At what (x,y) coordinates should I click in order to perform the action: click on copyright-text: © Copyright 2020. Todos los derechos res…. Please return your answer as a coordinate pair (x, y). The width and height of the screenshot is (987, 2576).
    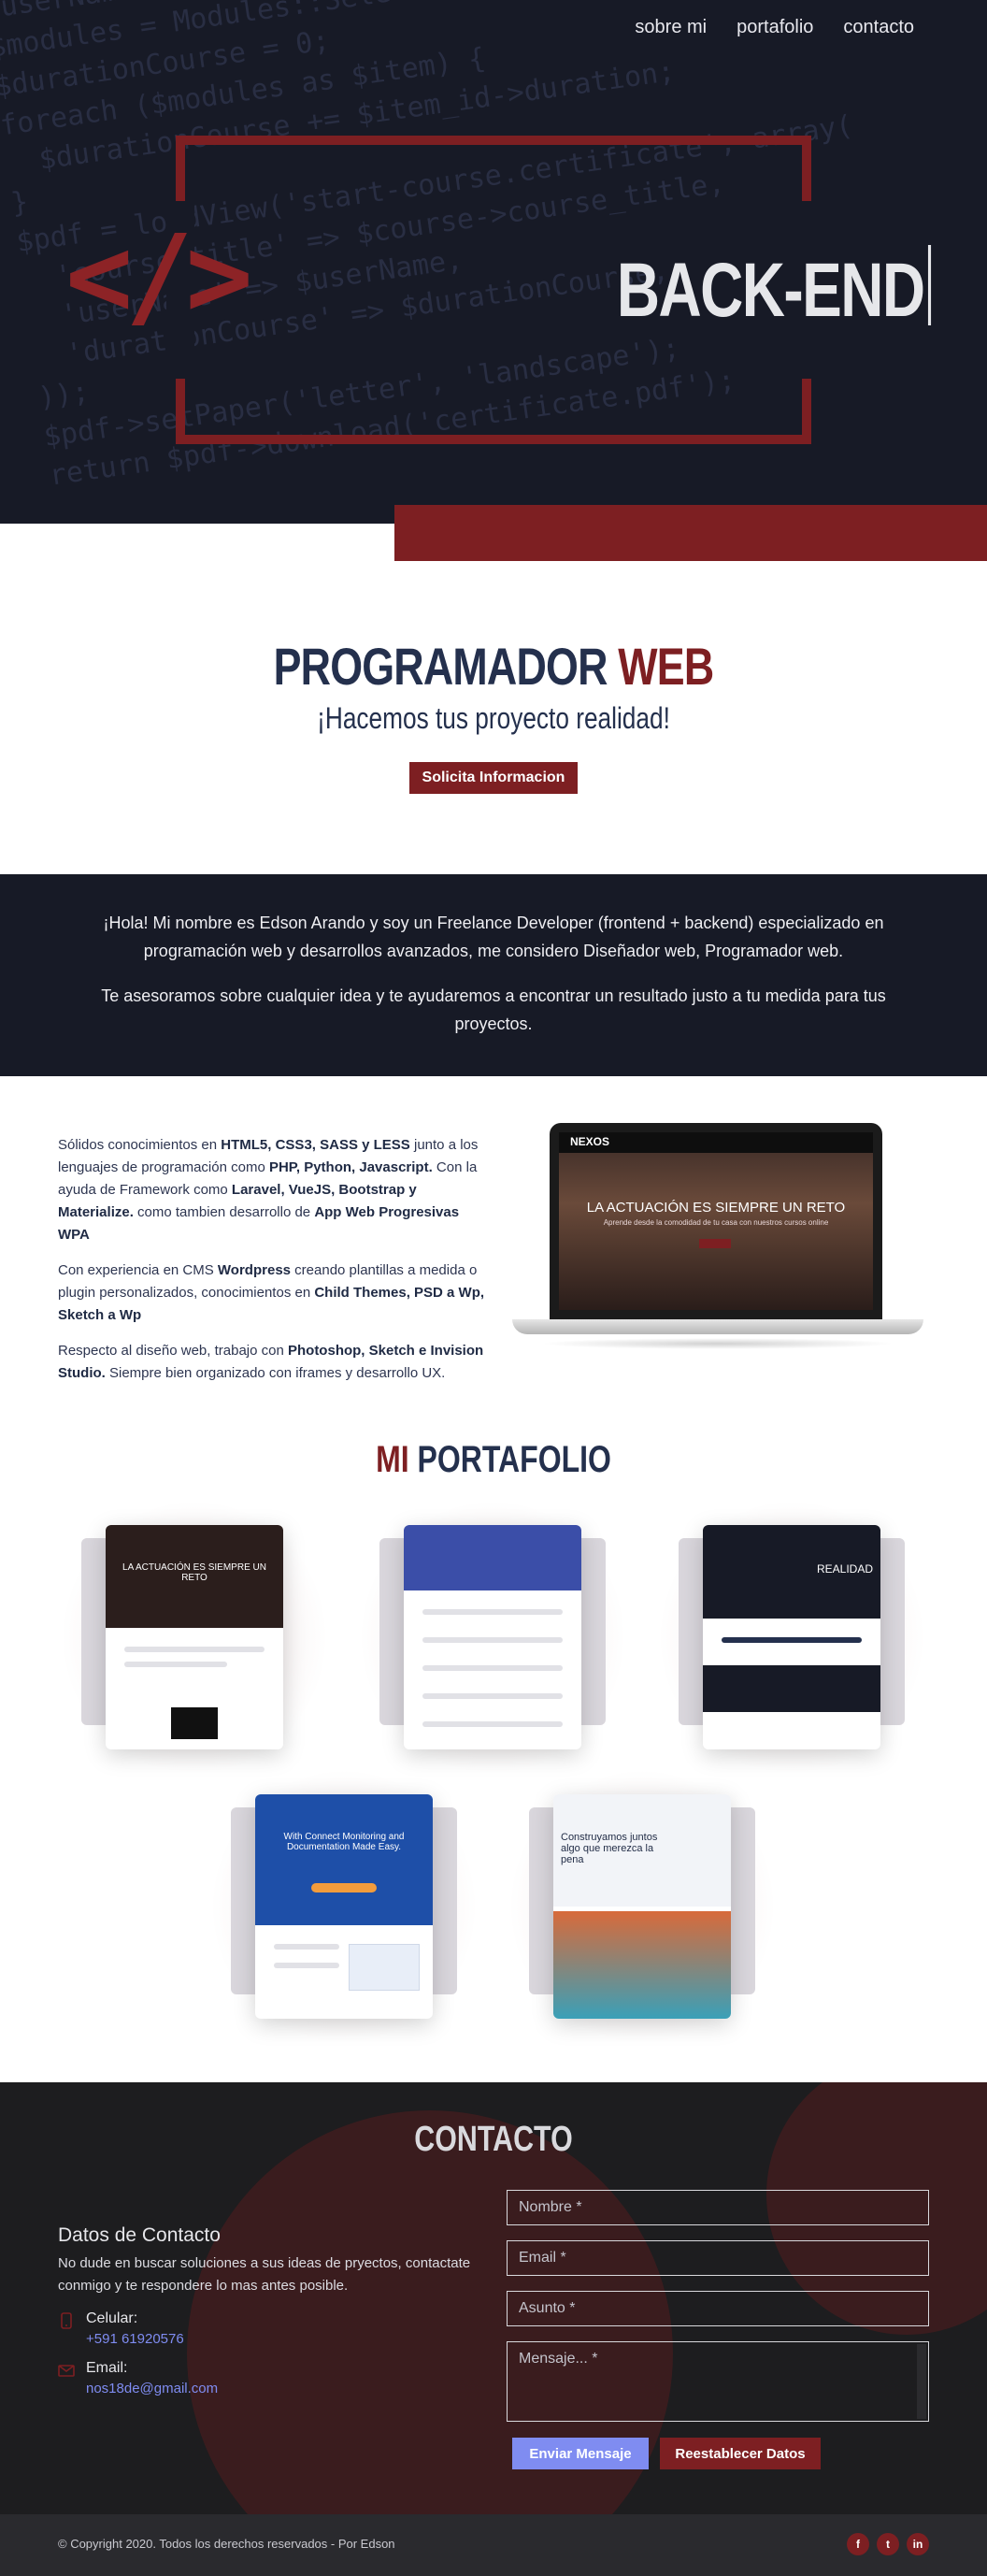
    Looking at the image, I should click on (226, 2544).